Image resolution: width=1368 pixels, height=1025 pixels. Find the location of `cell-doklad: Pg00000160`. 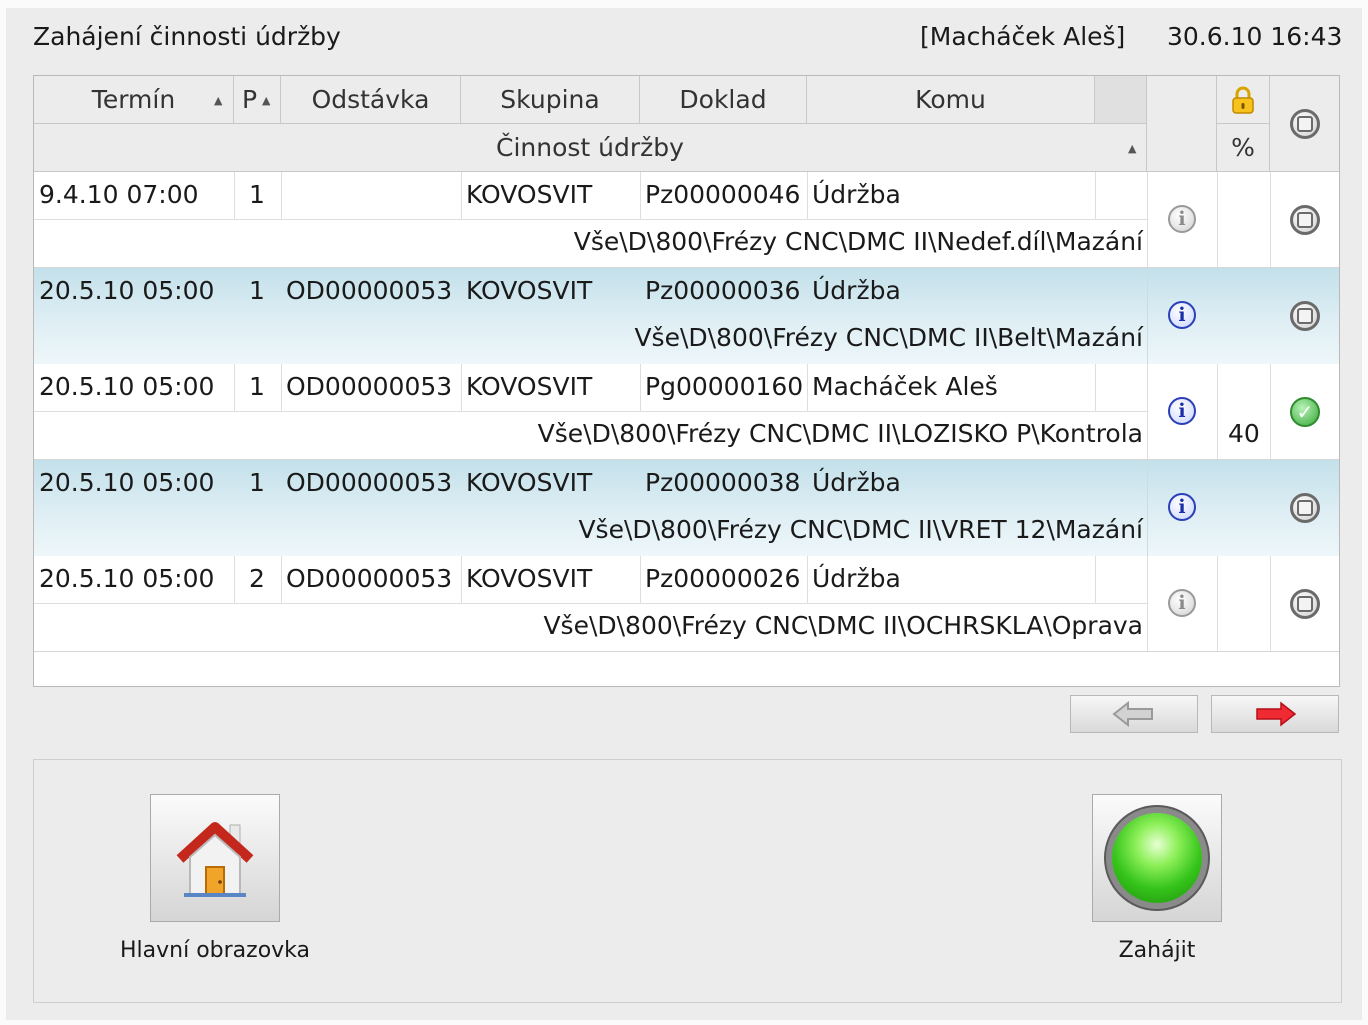

cell-doklad: Pg00000160 is located at coordinates (724, 386).